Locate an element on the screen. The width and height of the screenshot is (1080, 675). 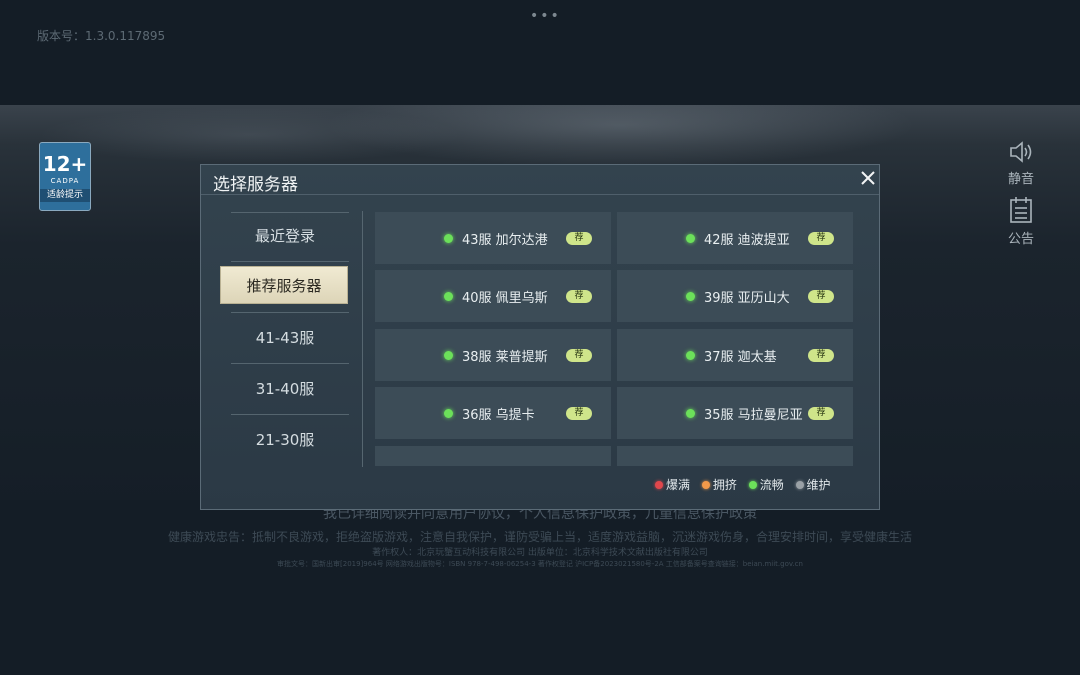
server-name: 35服 马拉曼尼亚 is located at coordinates (753, 415).